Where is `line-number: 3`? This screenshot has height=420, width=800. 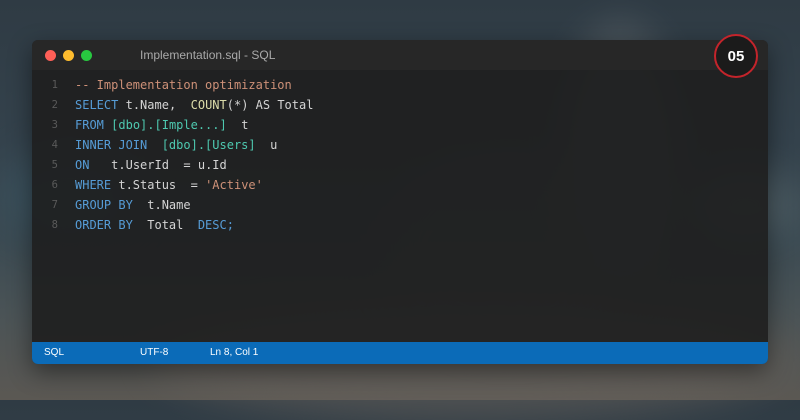
line-number: 3 is located at coordinates (54, 125).